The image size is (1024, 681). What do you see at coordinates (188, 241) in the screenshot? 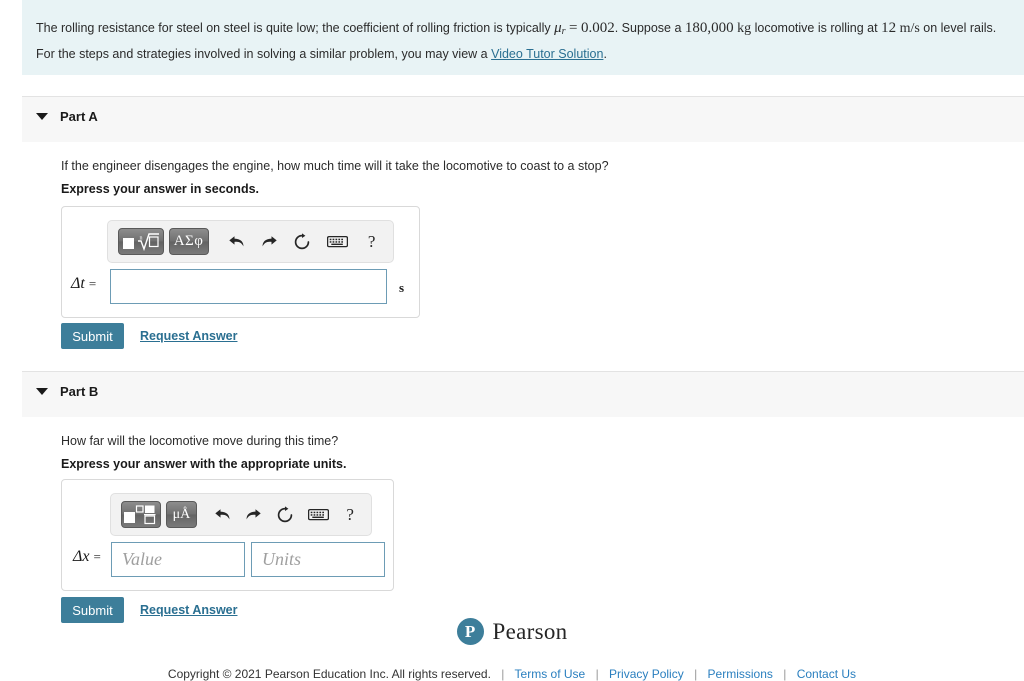
I see `greek-letters-button: ΑΣφ` at bounding box center [188, 241].